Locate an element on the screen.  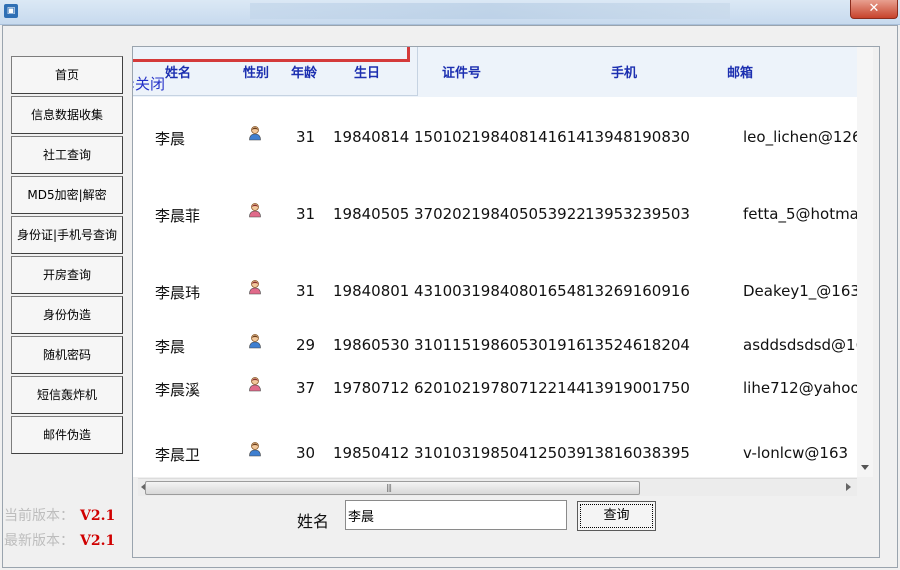
cell-email: leo_lichen@126 is located at coordinates (800, 137).